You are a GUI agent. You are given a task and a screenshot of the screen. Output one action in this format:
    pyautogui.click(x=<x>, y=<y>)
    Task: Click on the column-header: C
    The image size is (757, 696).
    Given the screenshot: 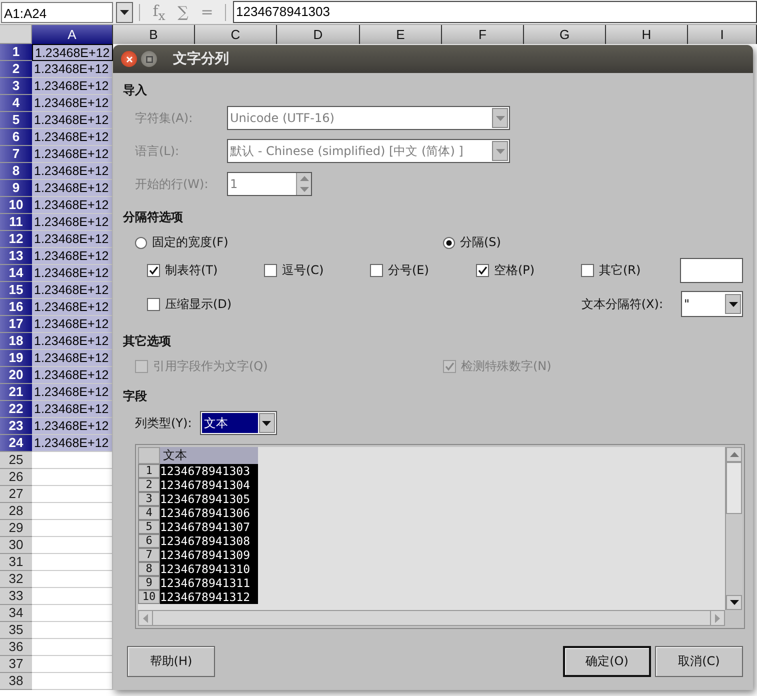 What is the action you would take?
    pyautogui.click(x=236, y=34)
    